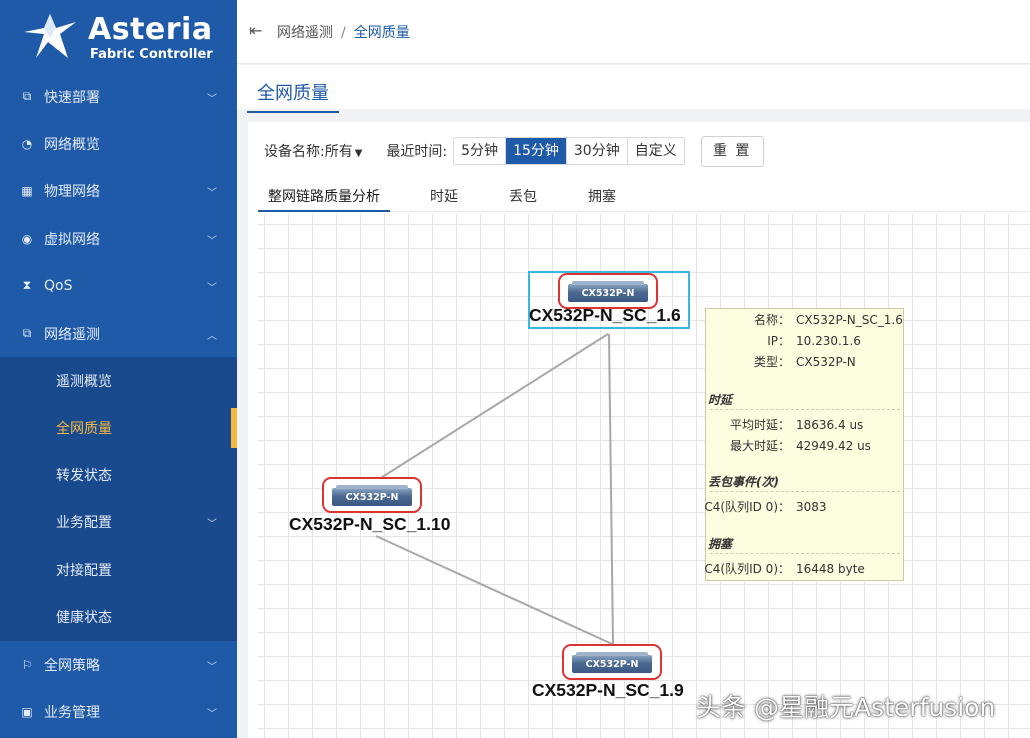  I want to click on tooltip-key: 名称：, so click(771, 320).